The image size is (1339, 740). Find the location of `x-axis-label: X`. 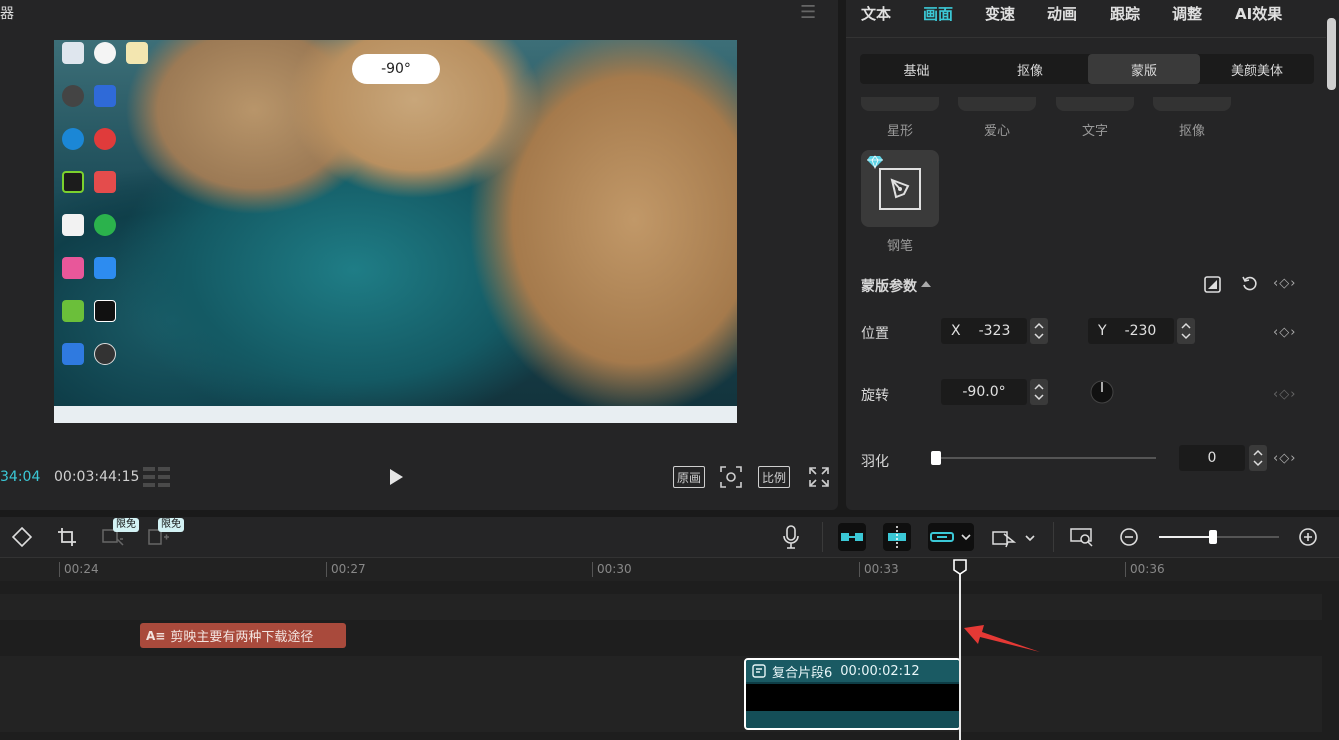

x-axis-label: X is located at coordinates (956, 331).